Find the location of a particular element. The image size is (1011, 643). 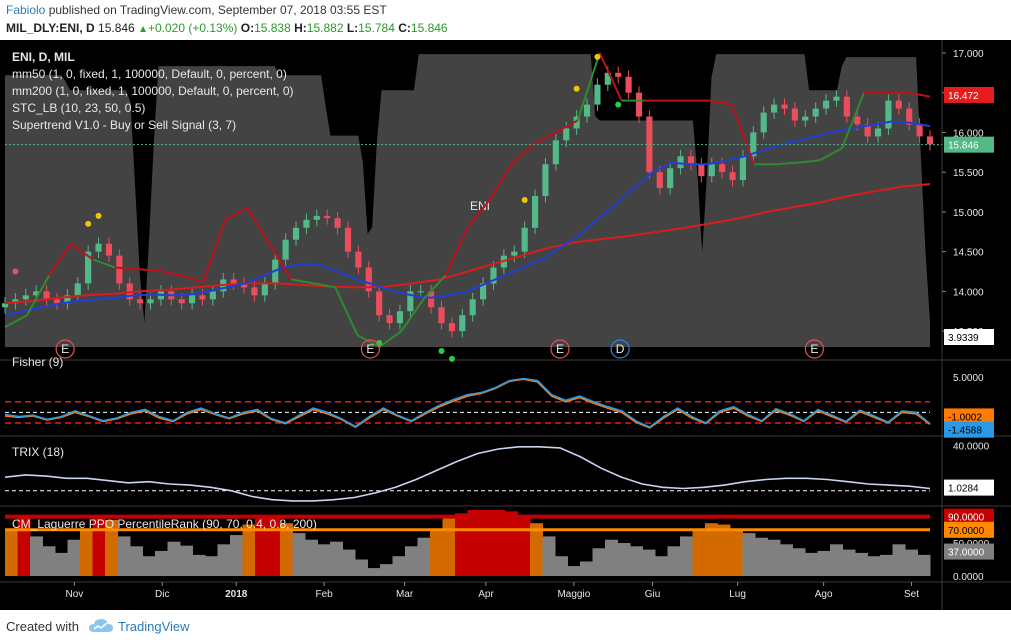

marker-label: E is located at coordinates (370, 349).